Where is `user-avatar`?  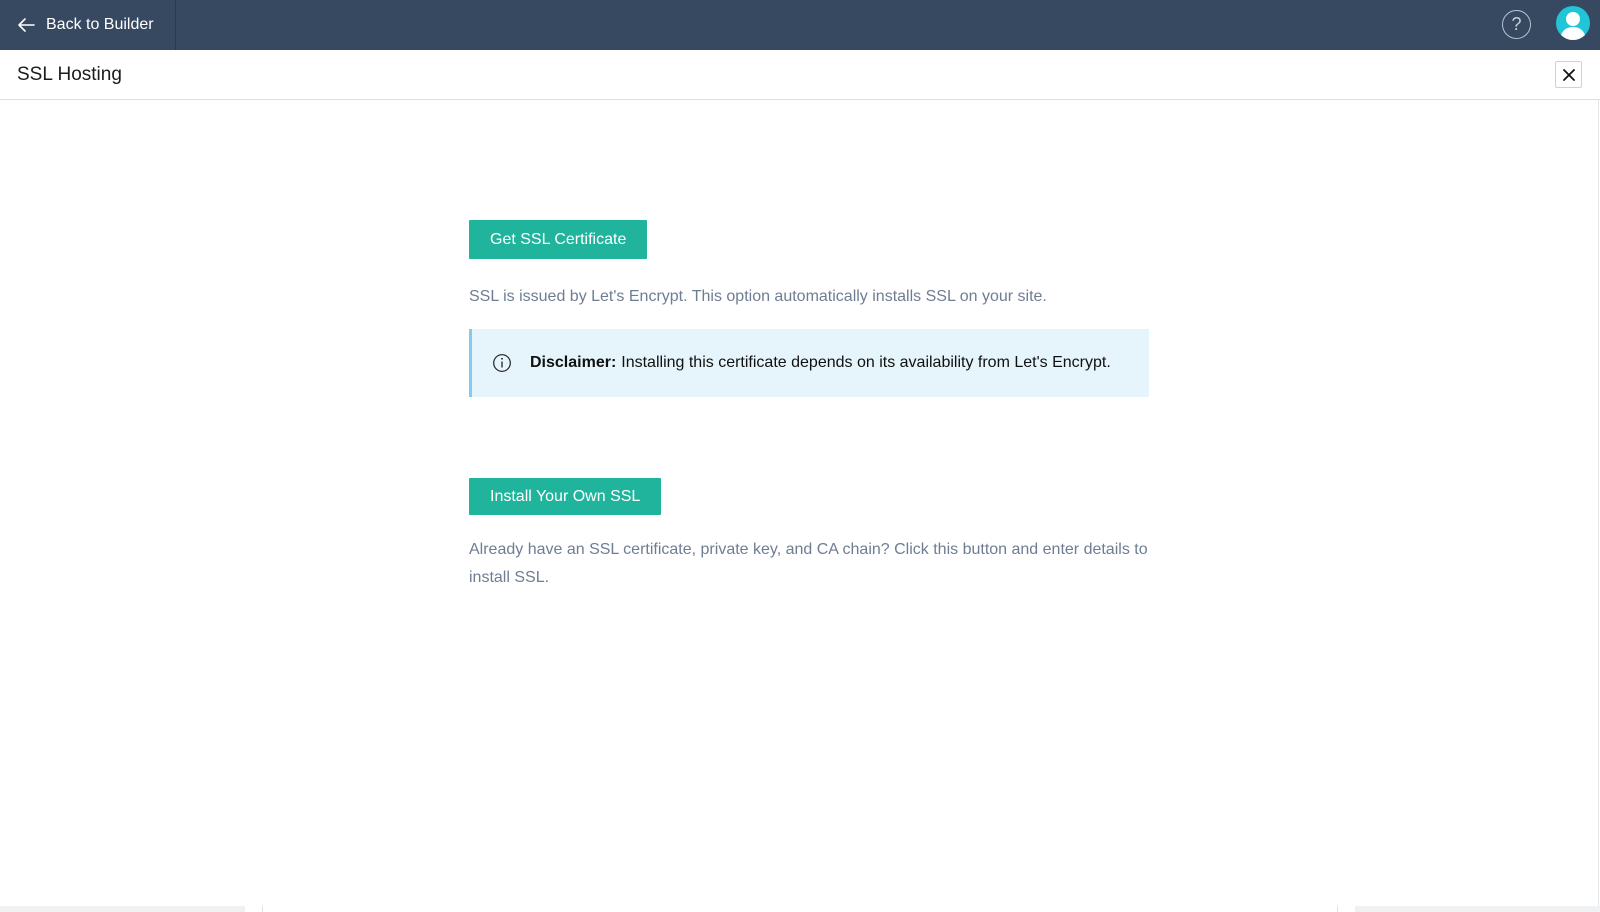
user-avatar is located at coordinates (1573, 23).